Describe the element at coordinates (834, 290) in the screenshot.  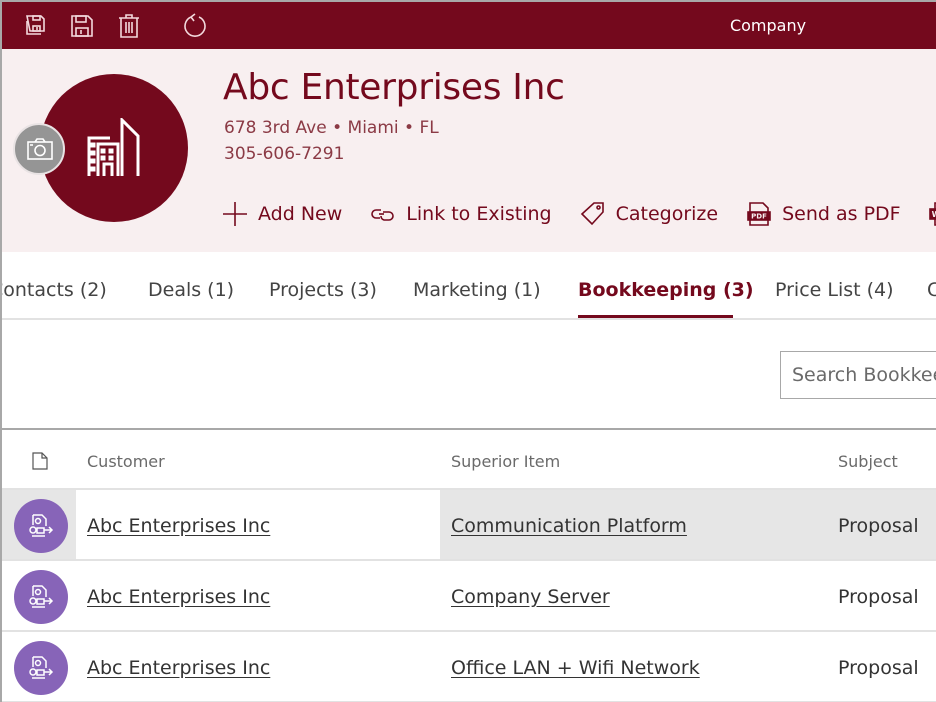
I see `tab-price-list: Price List (4)` at that location.